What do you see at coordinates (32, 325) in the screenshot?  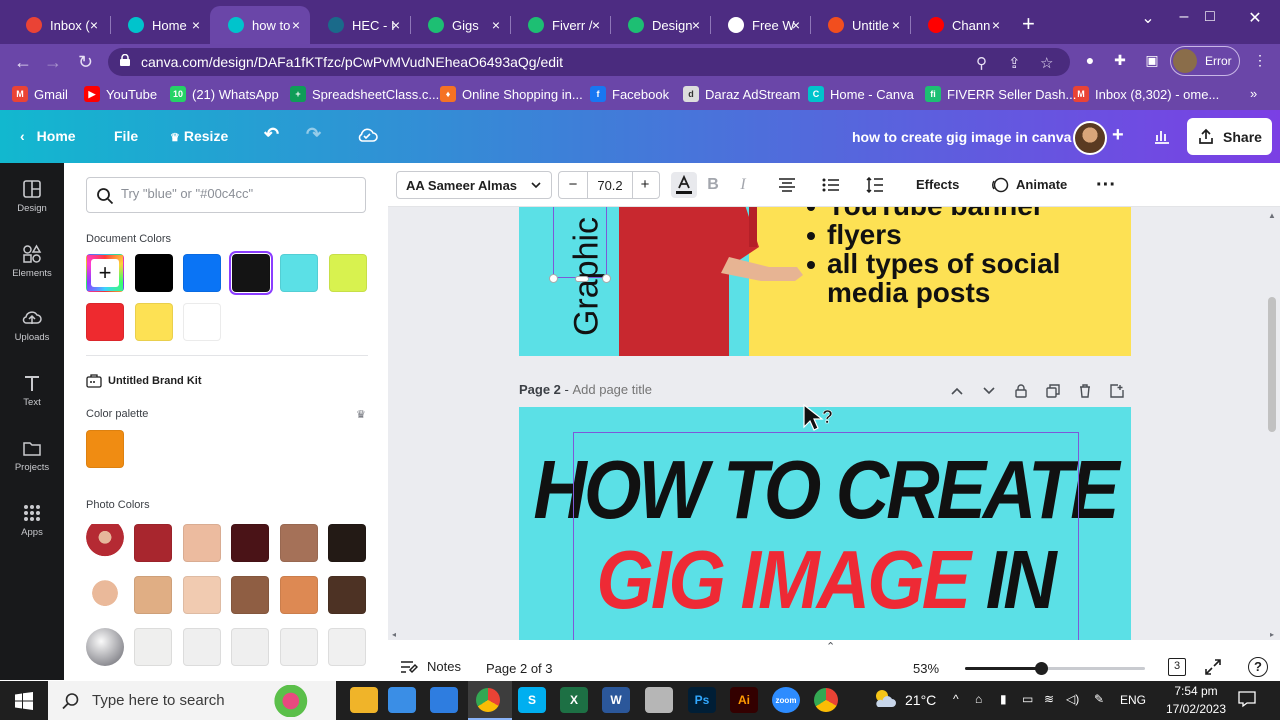 I see `rail-item-uploads: Uploads` at bounding box center [32, 325].